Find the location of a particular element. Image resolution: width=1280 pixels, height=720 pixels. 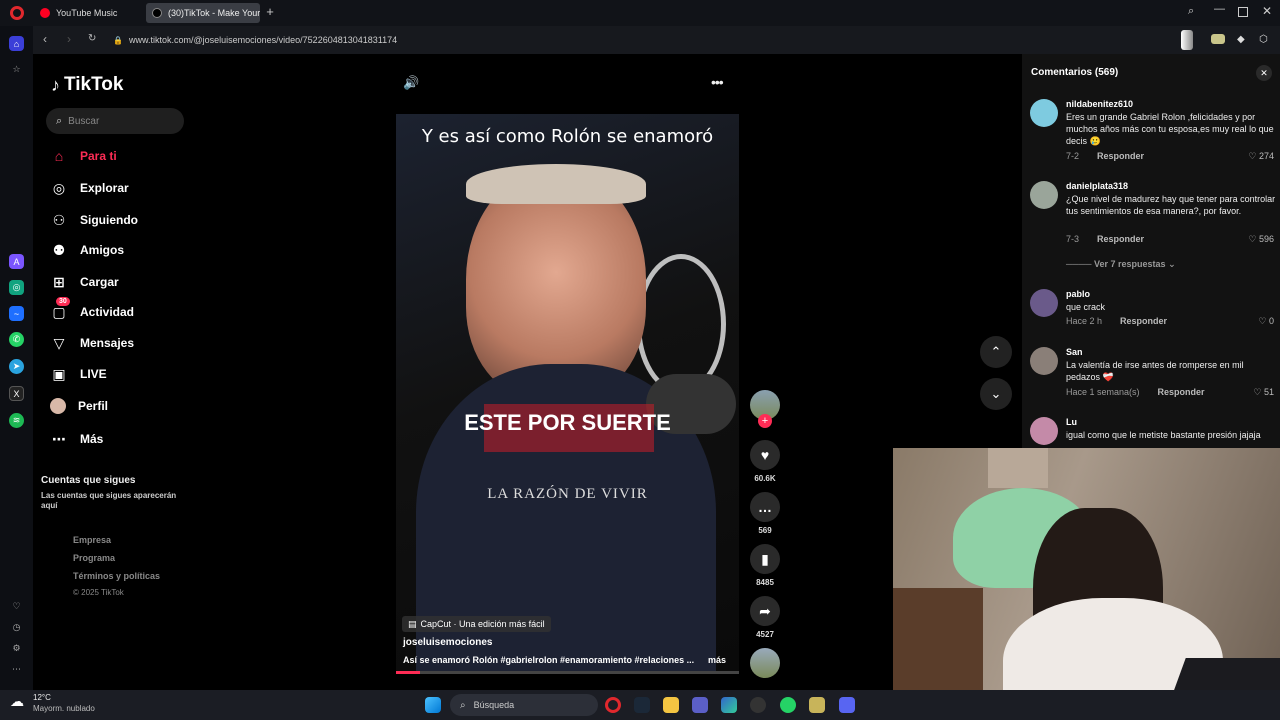

back-button: ‹ is located at coordinates (45, 39).